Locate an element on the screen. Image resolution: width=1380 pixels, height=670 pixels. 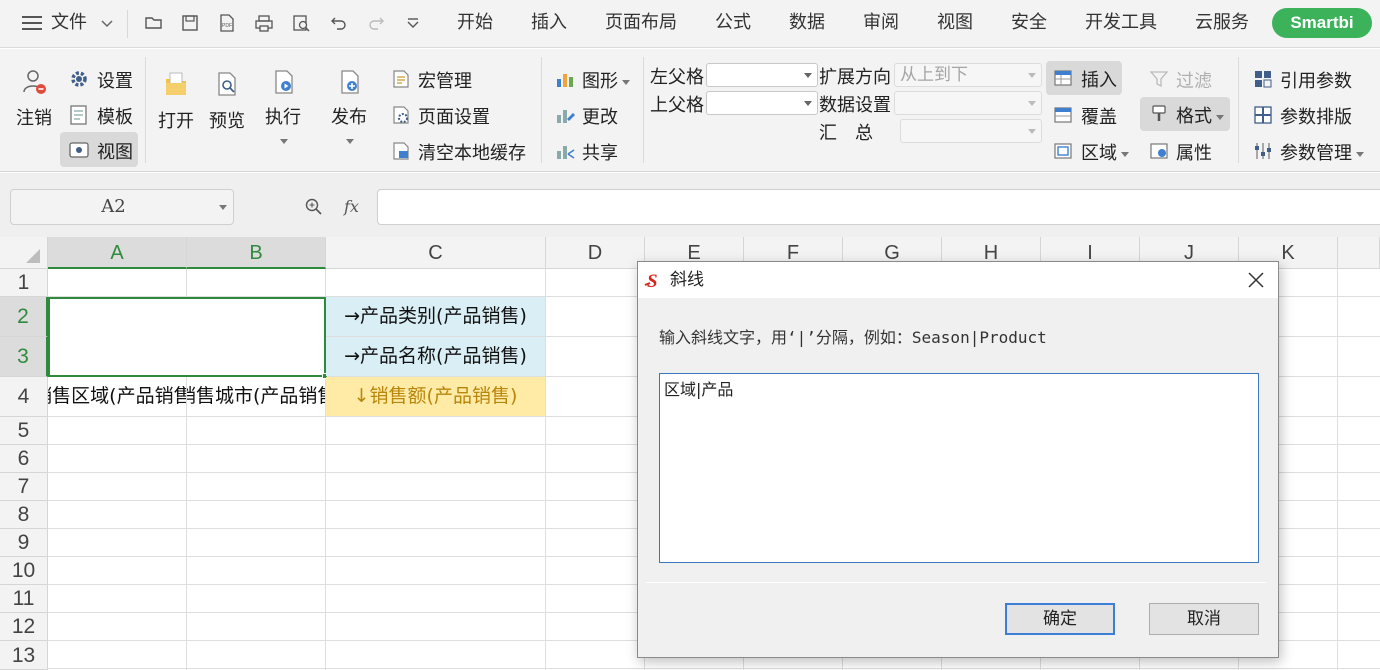
dialog-title-bar: S 斜线 is located at coordinates (958, 280).